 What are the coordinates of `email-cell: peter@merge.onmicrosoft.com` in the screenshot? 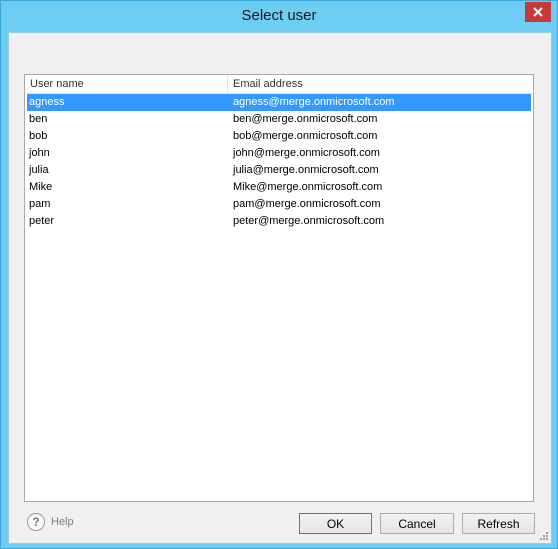 It's located at (309, 221).